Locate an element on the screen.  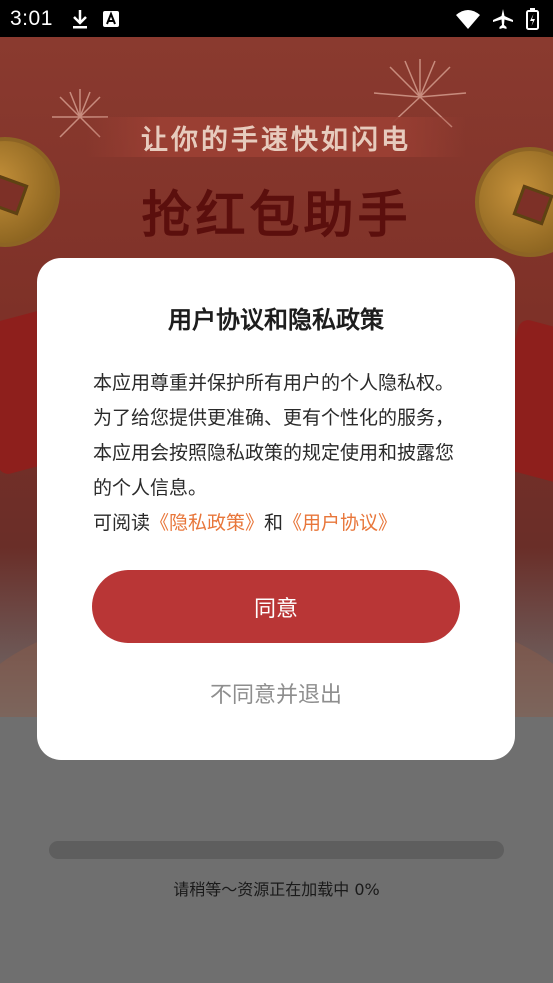
loading-progress-bar is located at coordinates (276, 850).